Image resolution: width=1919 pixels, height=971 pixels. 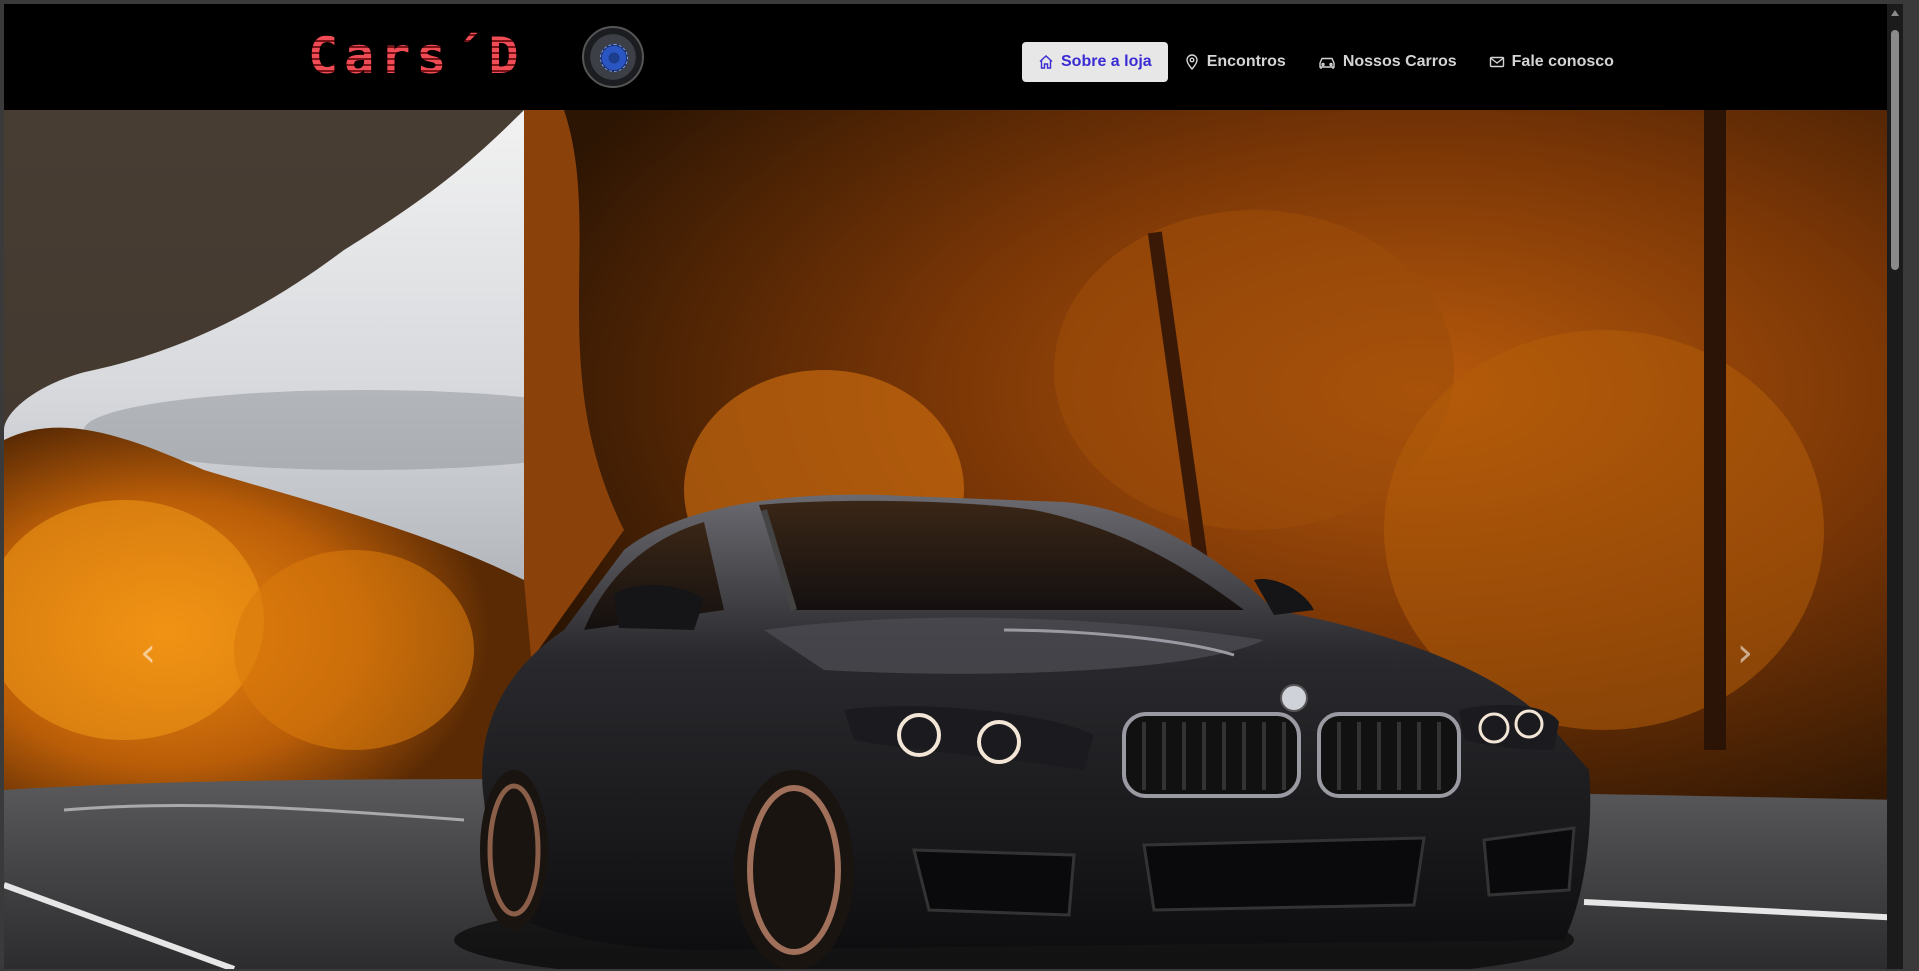 What do you see at coordinates (1399, 61) in the screenshot?
I see `nav-item-label: Nossos Carros` at bounding box center [1399, 61].